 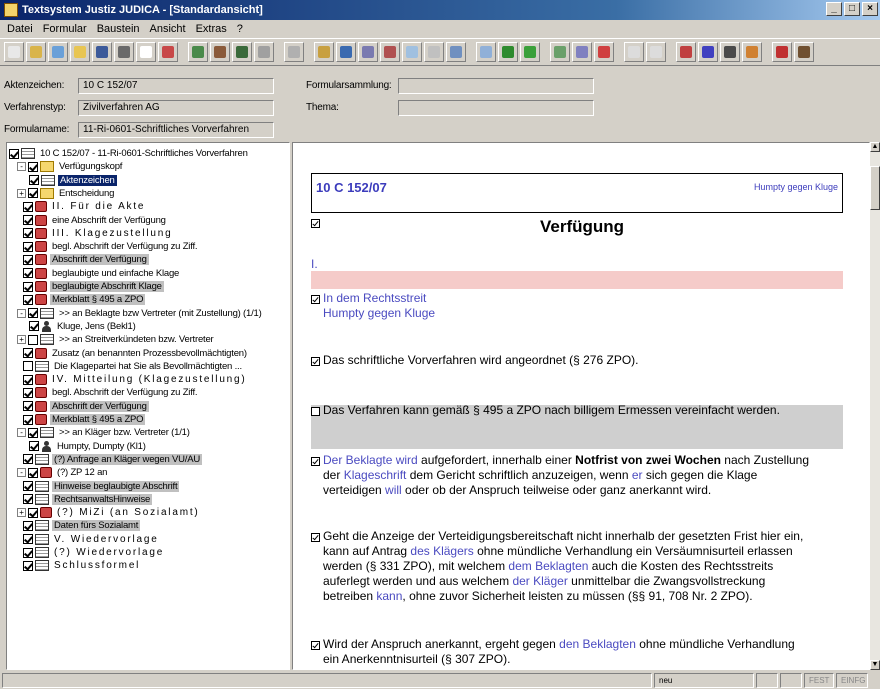 What do you see at coordinates (109, 512) in the screenshot?
I see `tree-node: + (?) MiZi (an Sozialamt)` at bounding box center [109, 512].